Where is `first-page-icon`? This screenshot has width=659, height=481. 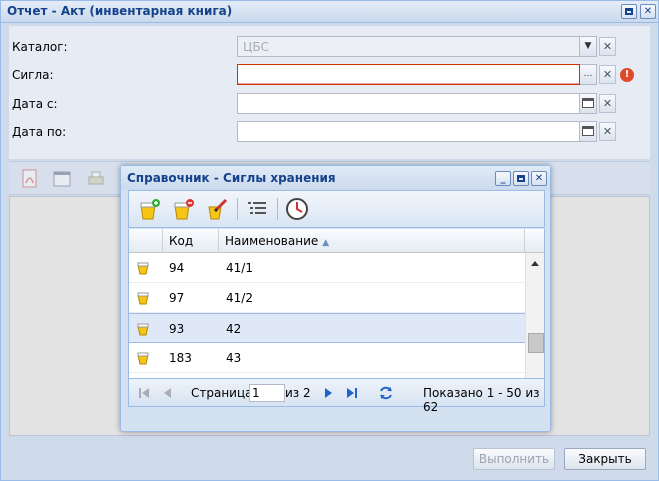
first-page-icon is located at coordinates (144, 393).